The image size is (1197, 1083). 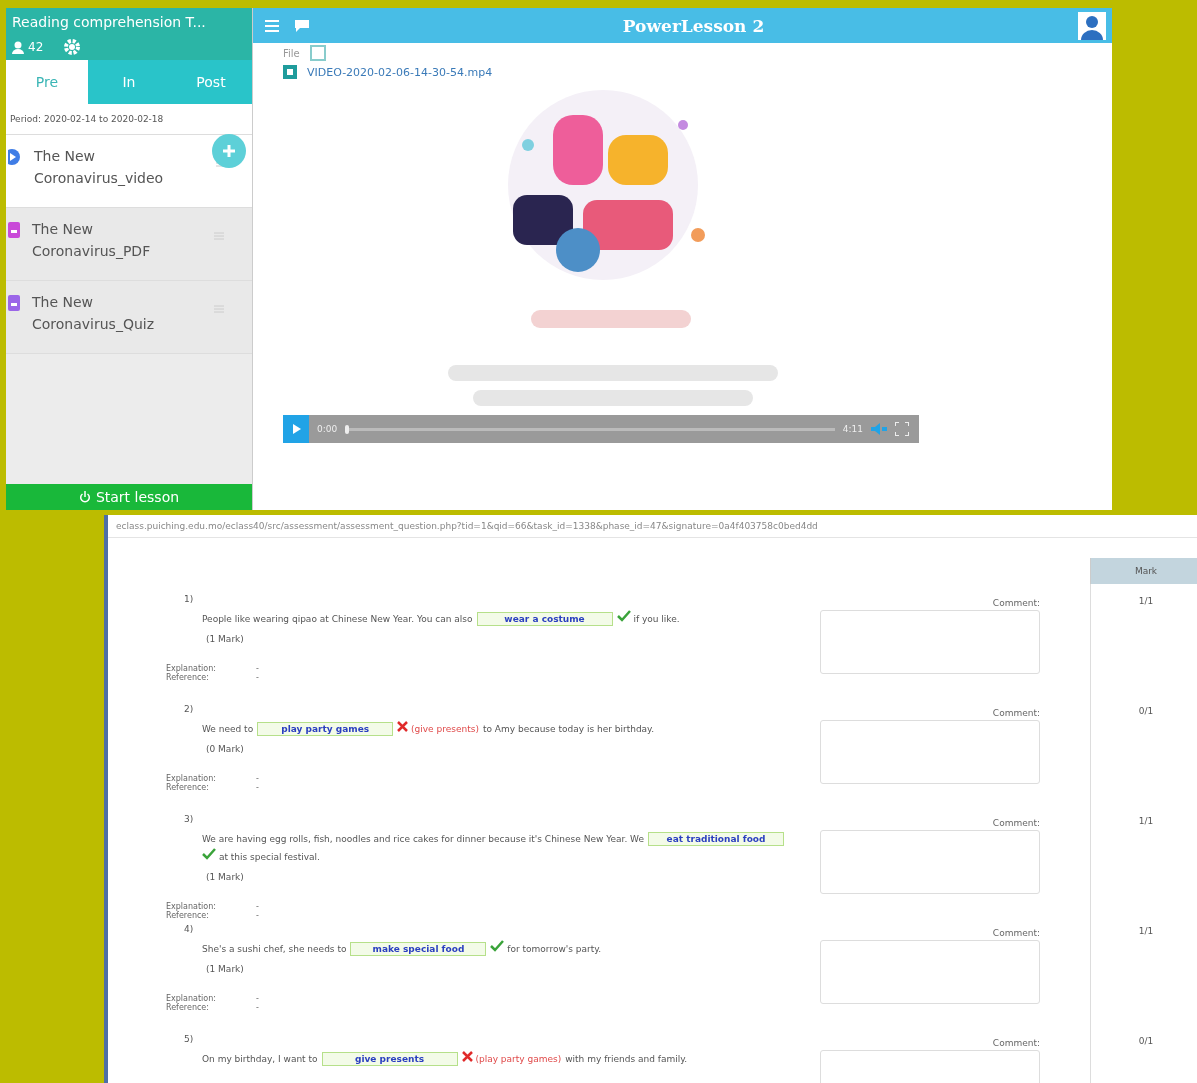 What do you see at coordinates (94, 313) in the screenshot?
I see `item-title: The New Coronavirus_Quiz` at bounding box center [94, 313].